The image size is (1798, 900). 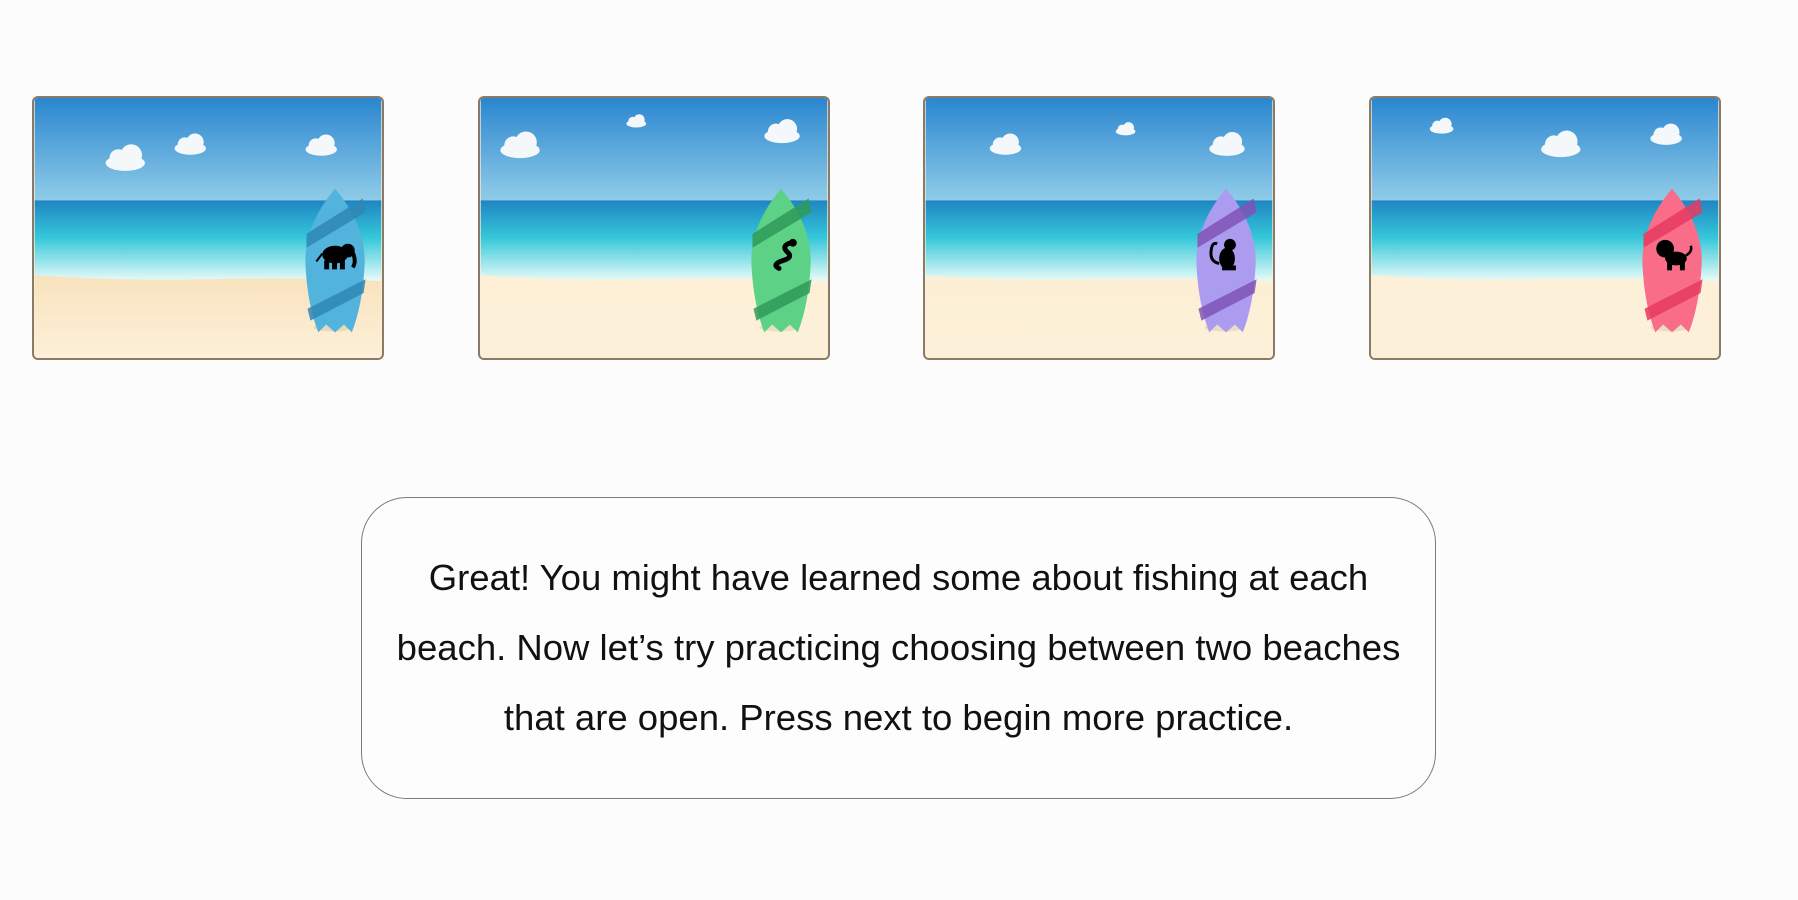 I want to click on beach-lion, so click(x=1545, y=228).